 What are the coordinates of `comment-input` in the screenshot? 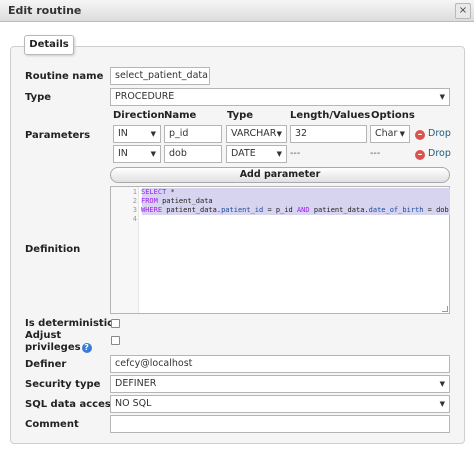 It's located at (280, 424).